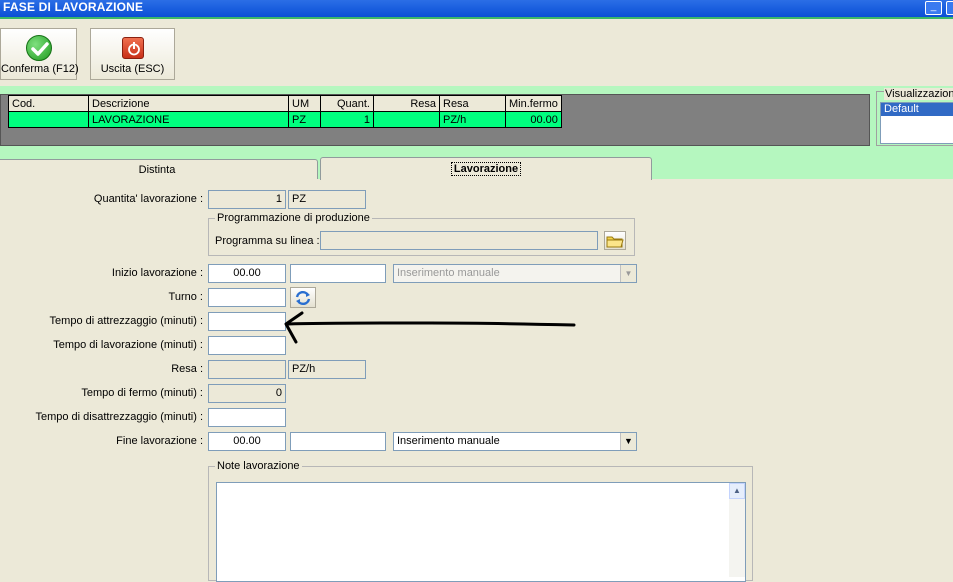 The height and width of the screenshot is (582, 953). I want to click on cell-um: PZ, so click(304, 119).